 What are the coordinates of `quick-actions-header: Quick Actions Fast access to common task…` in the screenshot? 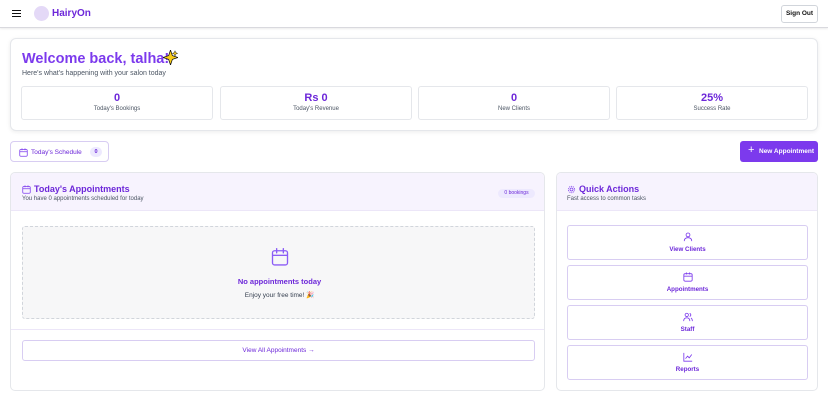 It's located at (687, 192).